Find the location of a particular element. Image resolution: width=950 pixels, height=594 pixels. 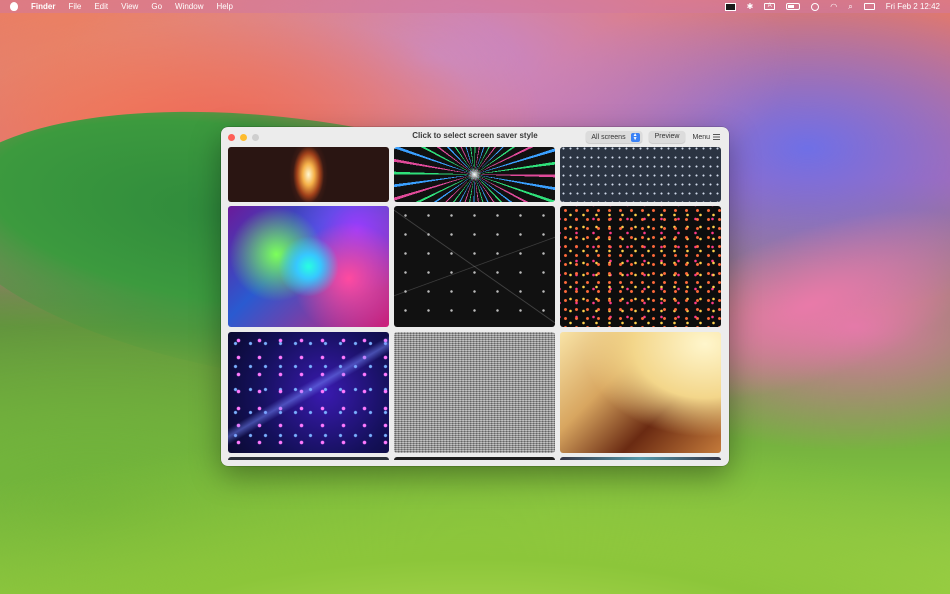

spiral-lights-saver-tile is located at coordinates (308, 266).